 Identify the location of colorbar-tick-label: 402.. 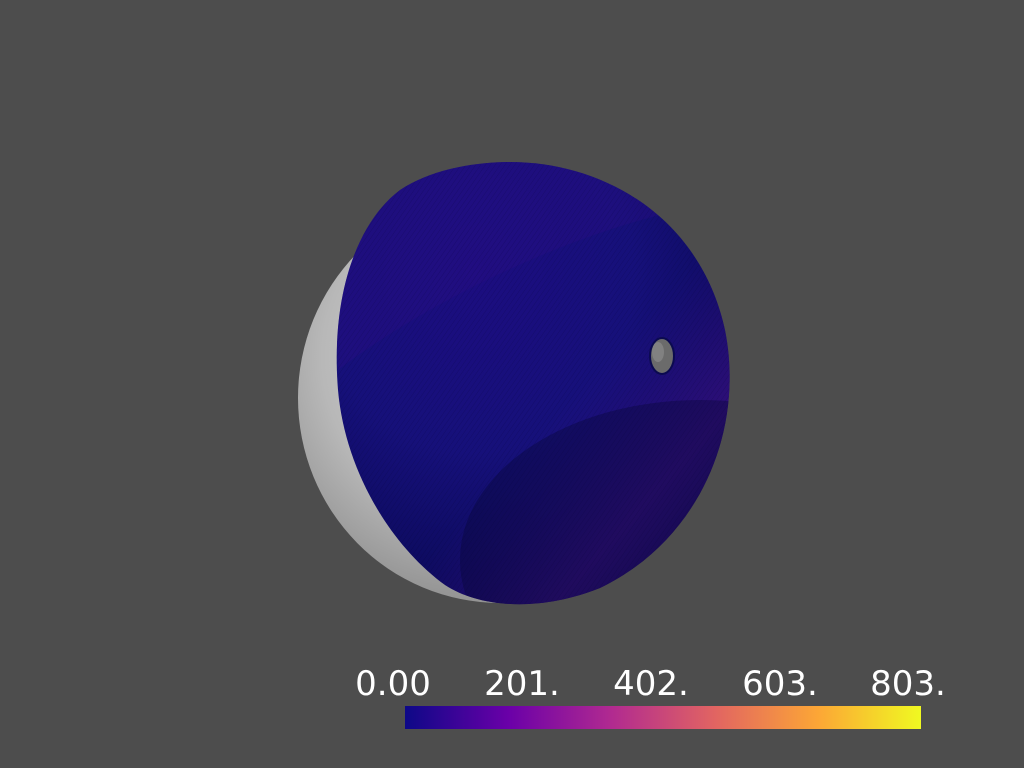
(651, 684).